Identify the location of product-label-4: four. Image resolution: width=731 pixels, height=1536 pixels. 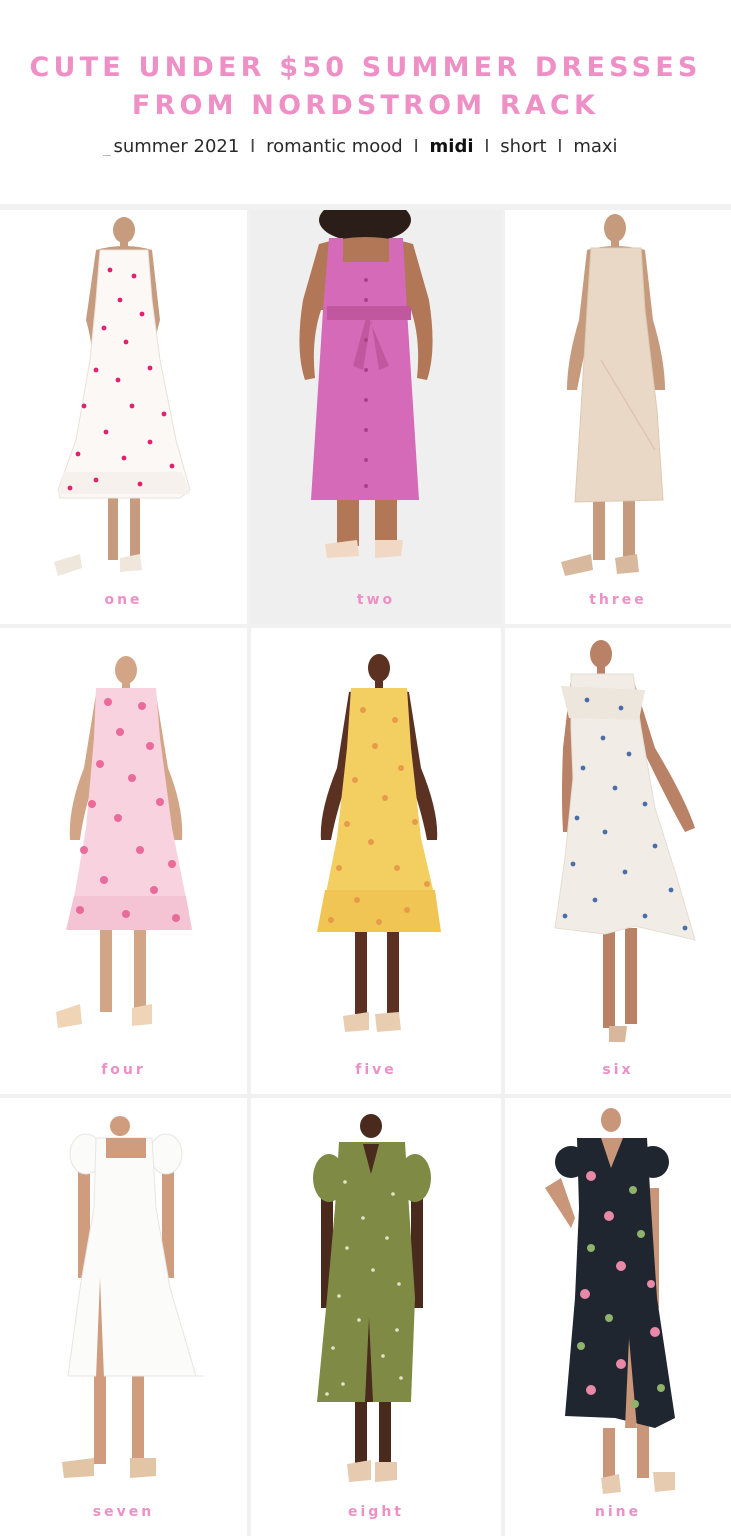
(123, 1070).